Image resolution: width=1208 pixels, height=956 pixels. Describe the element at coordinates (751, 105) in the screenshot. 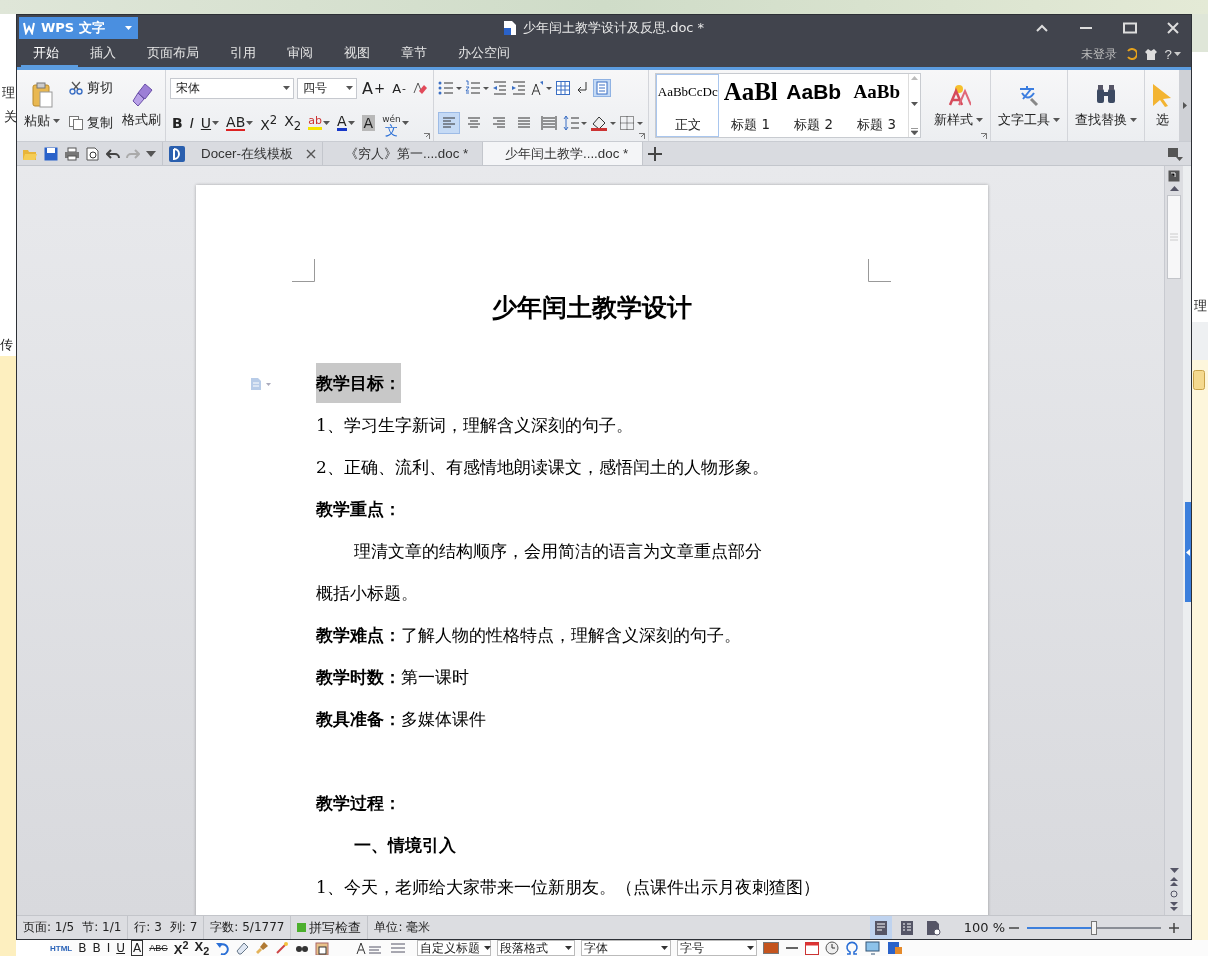

I see `style-option: AaBl 标题 1` at that location.